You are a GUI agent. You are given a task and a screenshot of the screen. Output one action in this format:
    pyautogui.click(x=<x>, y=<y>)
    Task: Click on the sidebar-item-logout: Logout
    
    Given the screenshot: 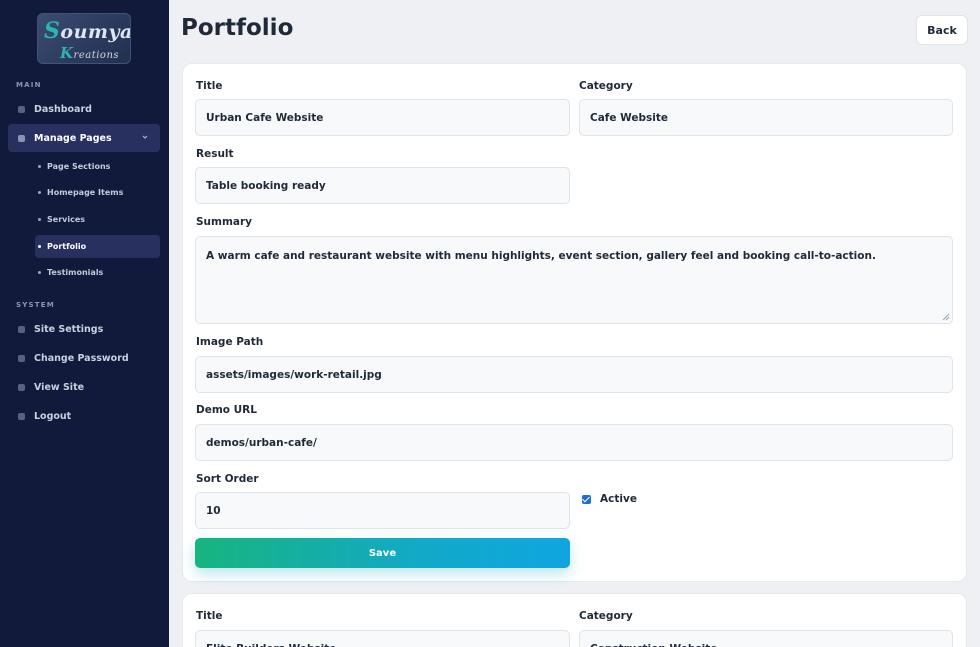 What is the action you would take?
    pyautogui.click(x=84, y=416)
    